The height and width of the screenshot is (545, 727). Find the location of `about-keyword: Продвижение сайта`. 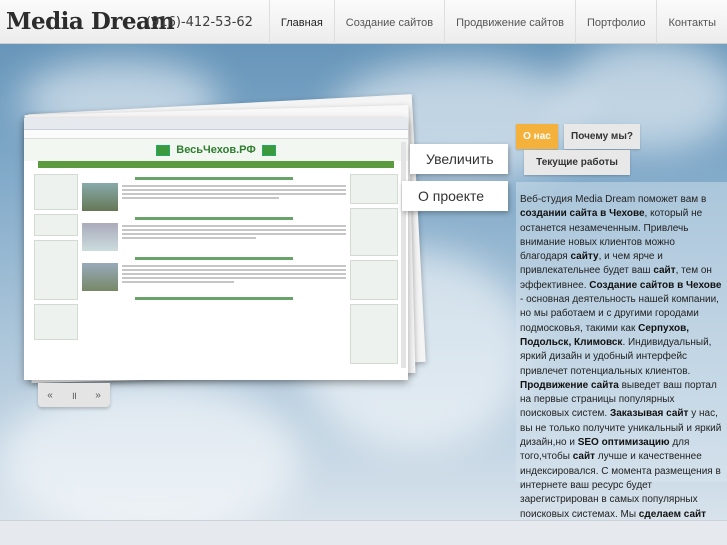

about-keyword: Продвижение сайта is located at coordinates (569, 385).